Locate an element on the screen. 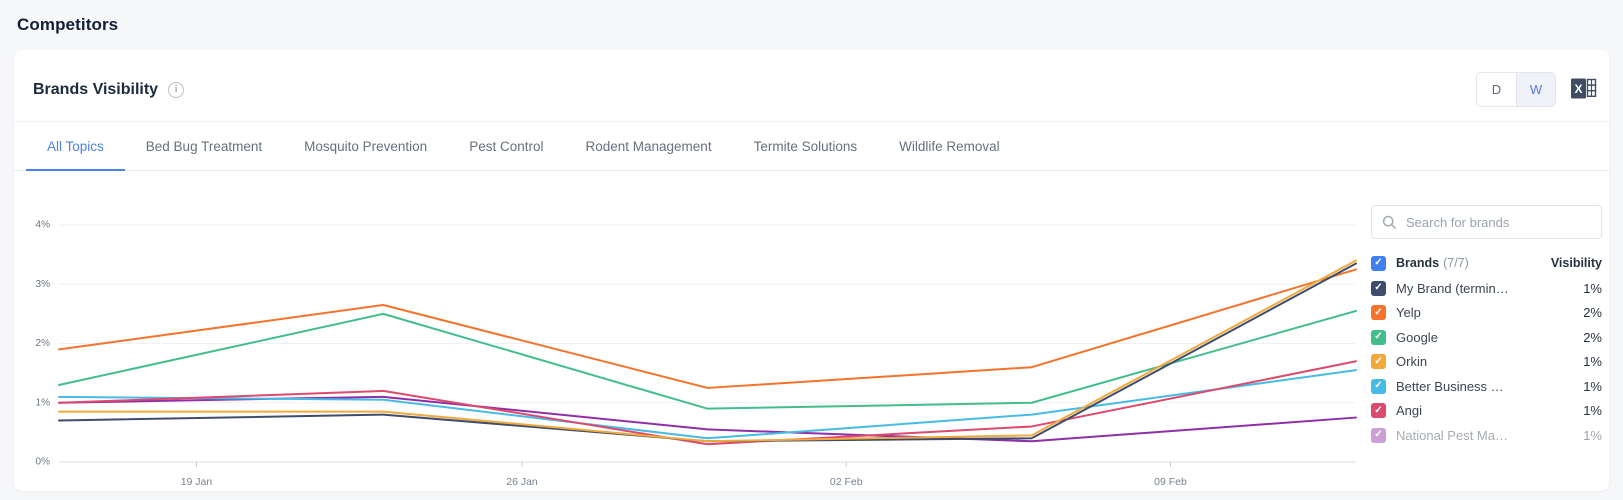  brand-label: Google is located at coordinates (1417, 337).